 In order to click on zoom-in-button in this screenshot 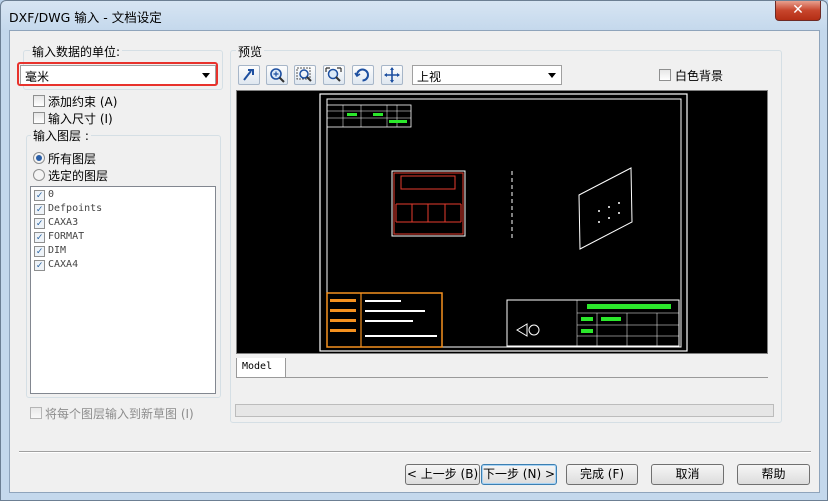, I will do `click(277, 75)`.